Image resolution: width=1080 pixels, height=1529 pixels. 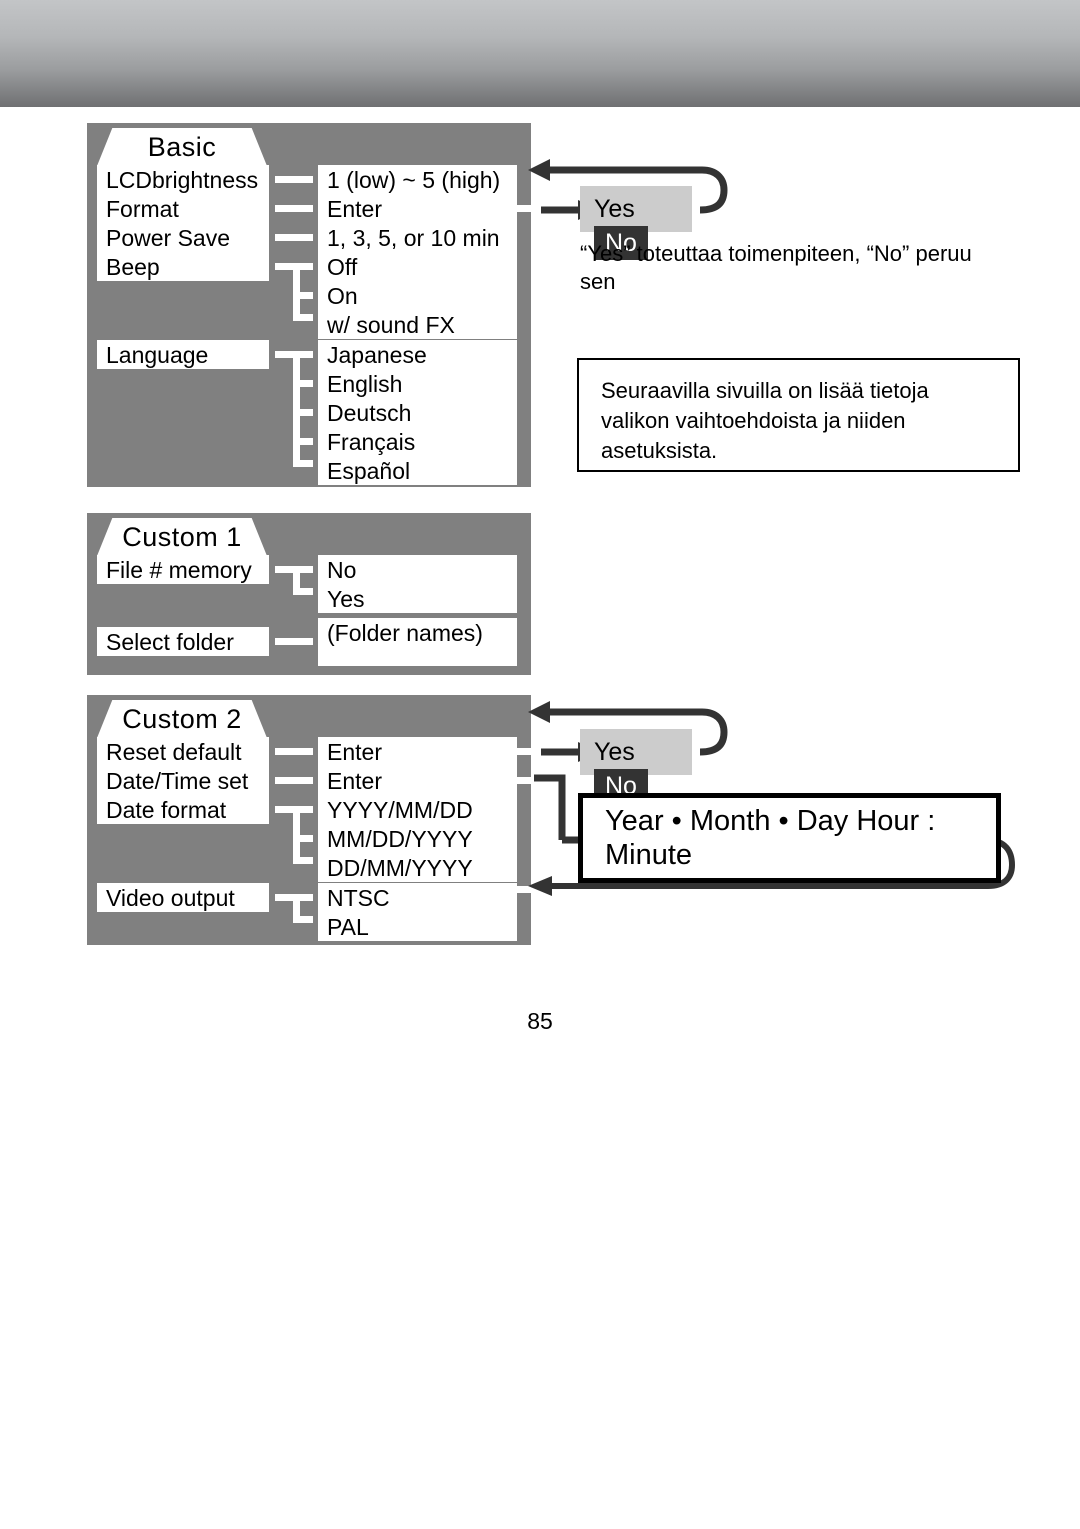 I want to click on value-file-number-memory-yes: Yes, so click(x=417, y=598).